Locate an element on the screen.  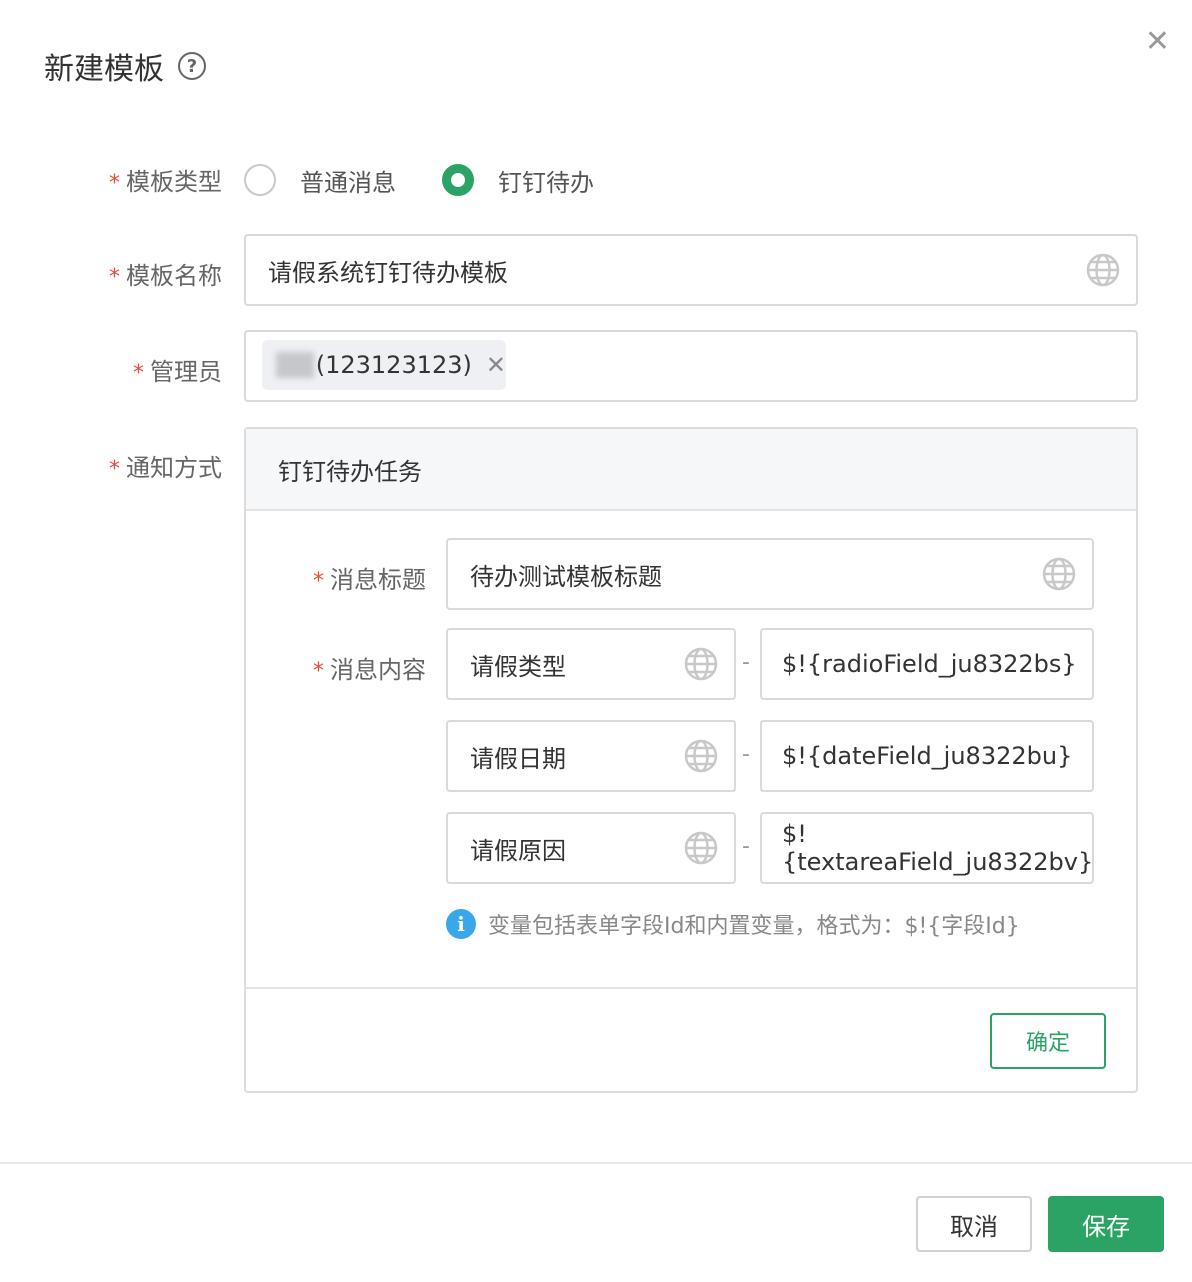
content-value-input: $!{dateField_ju8322bu} is located at coordinates (927, 756).